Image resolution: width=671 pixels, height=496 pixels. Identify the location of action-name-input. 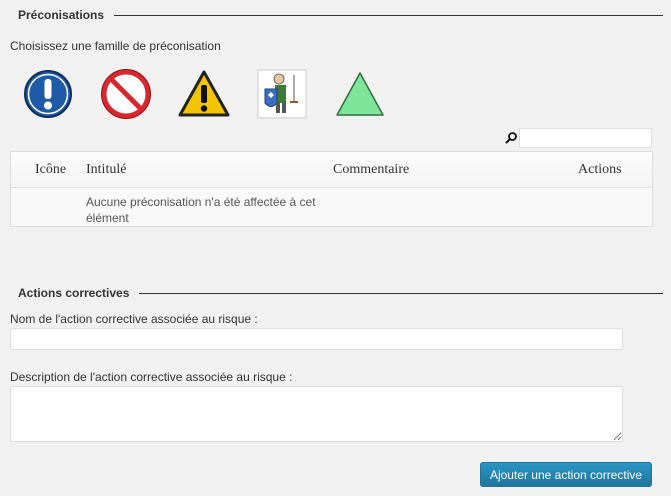
(316, 339).